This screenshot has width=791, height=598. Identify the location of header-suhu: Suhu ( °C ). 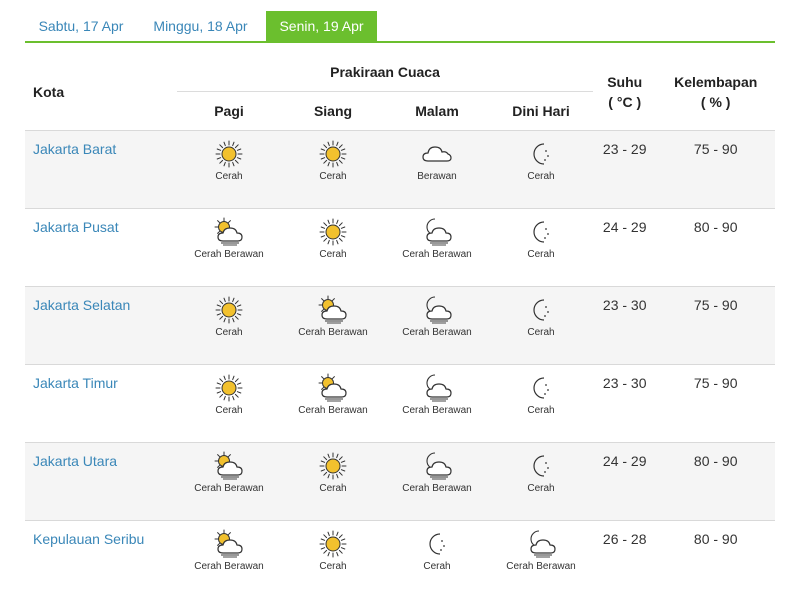
(624, 92).